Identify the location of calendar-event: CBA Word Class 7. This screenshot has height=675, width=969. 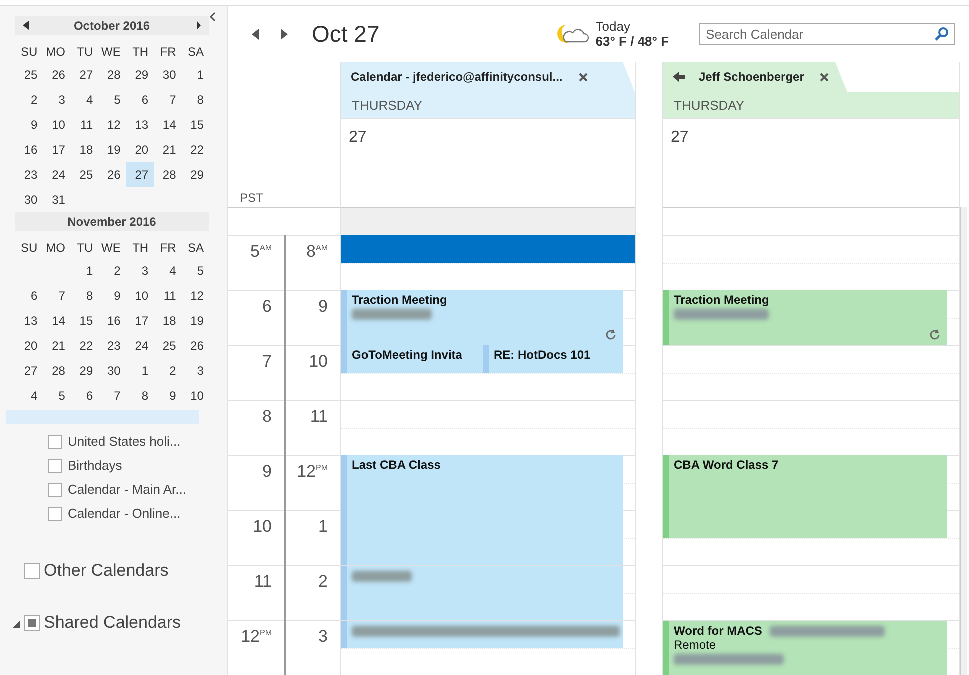
(805, 496).